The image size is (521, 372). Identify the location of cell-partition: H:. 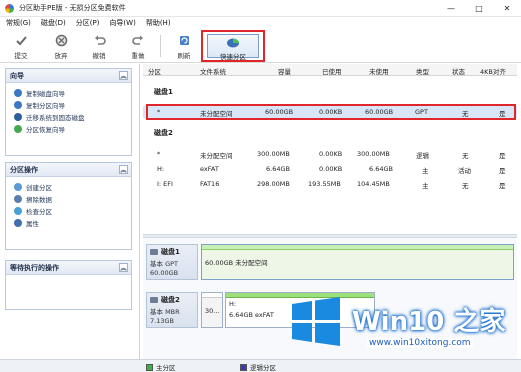
(161, 169).